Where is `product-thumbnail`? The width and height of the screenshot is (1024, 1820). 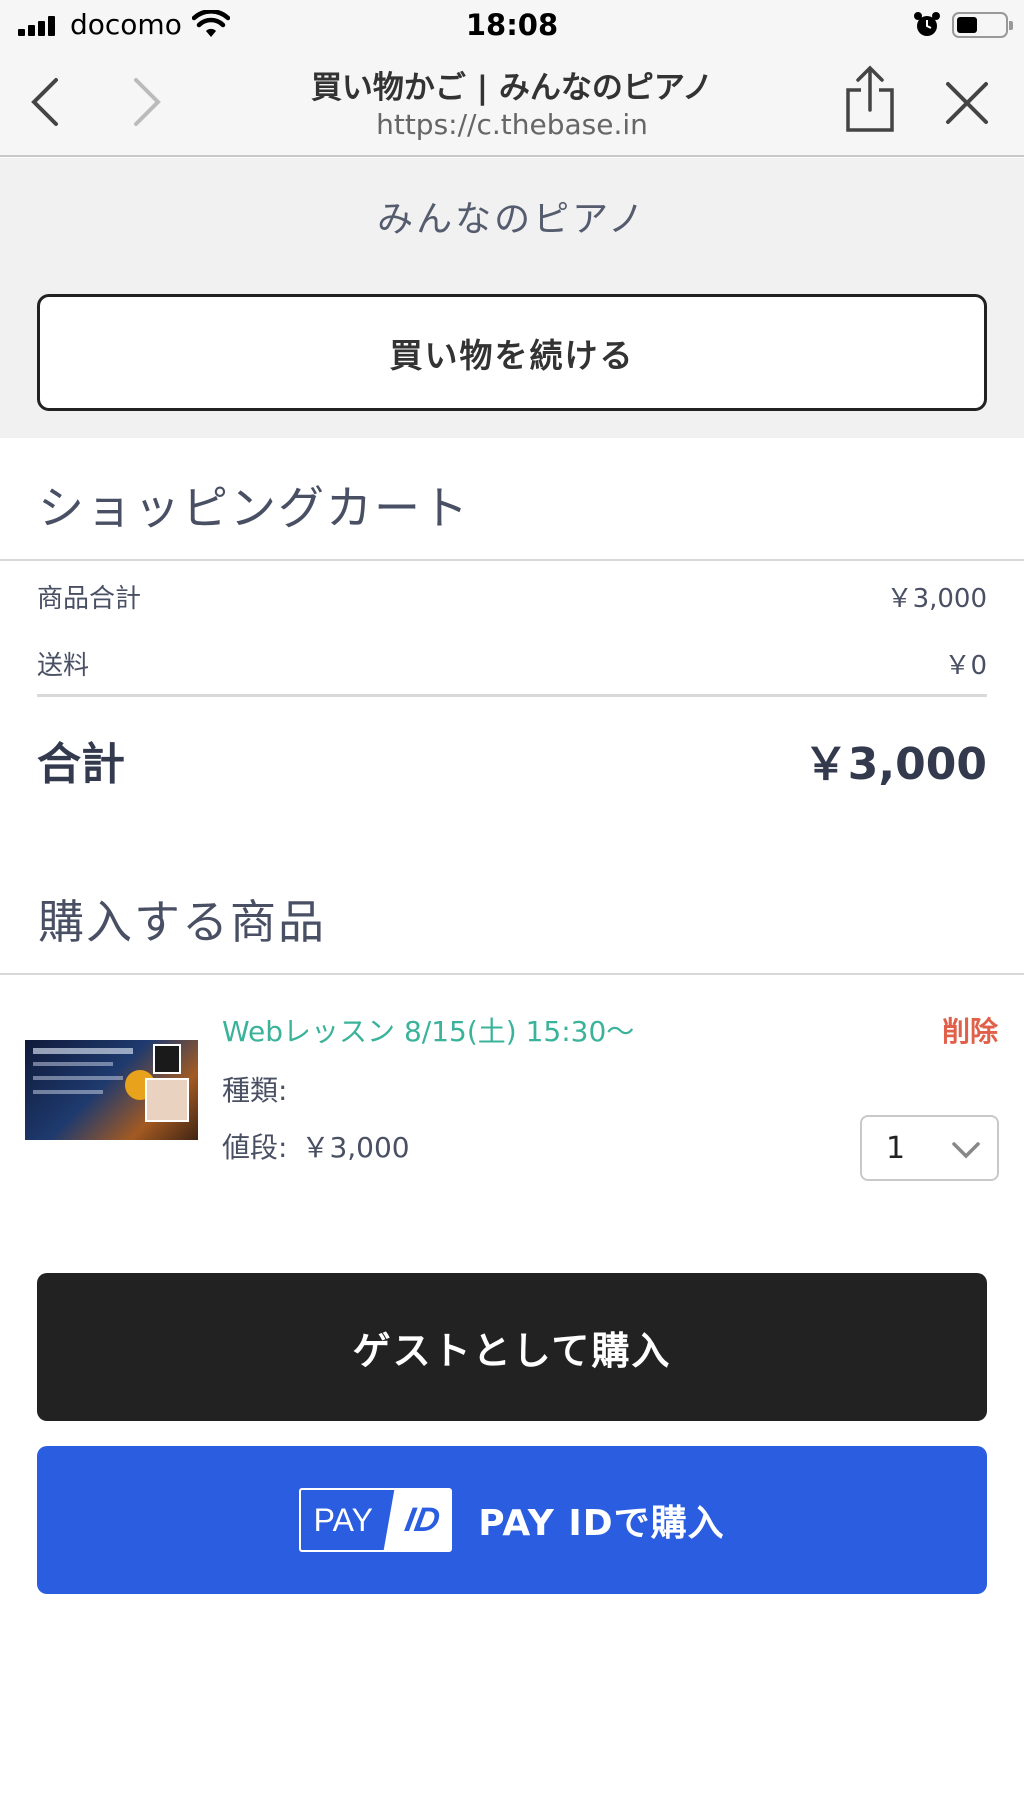 product-thumbnail is located at coordinates (111, 1090).